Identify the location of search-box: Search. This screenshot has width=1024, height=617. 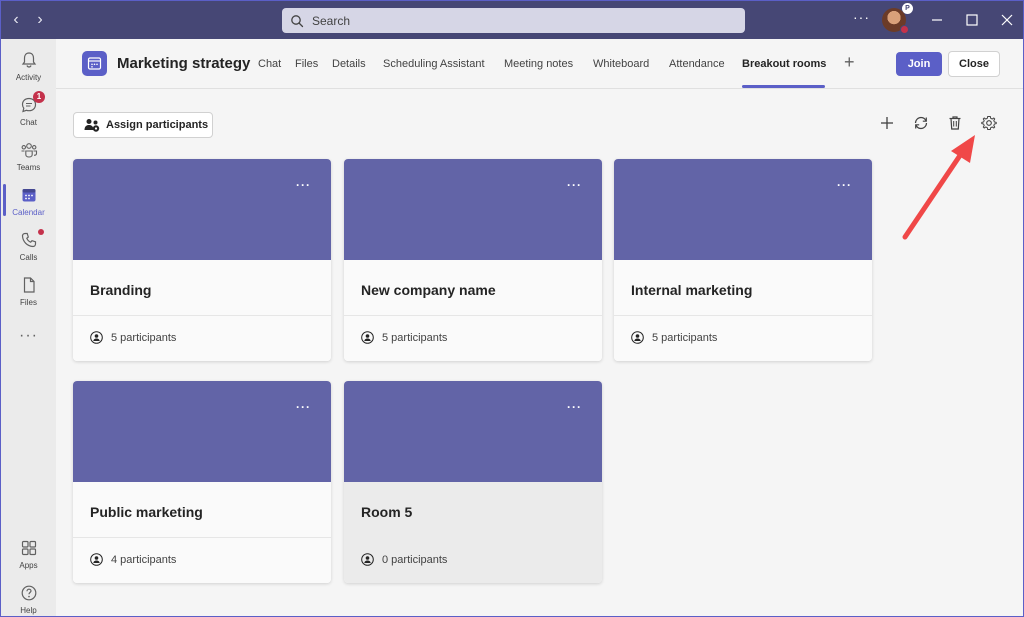
(513, 20).